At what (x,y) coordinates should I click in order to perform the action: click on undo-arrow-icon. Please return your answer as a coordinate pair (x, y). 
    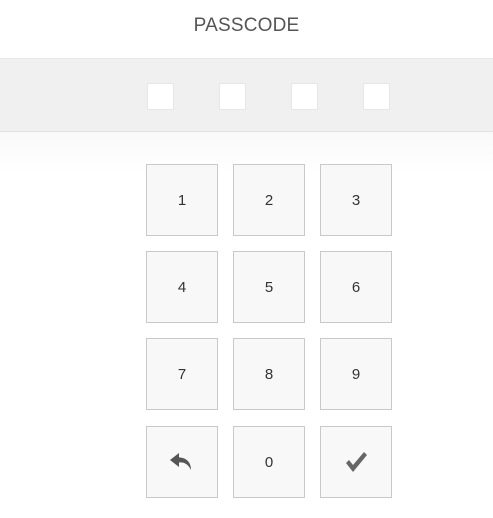
    Looking at the image, I should click on (182, 462).